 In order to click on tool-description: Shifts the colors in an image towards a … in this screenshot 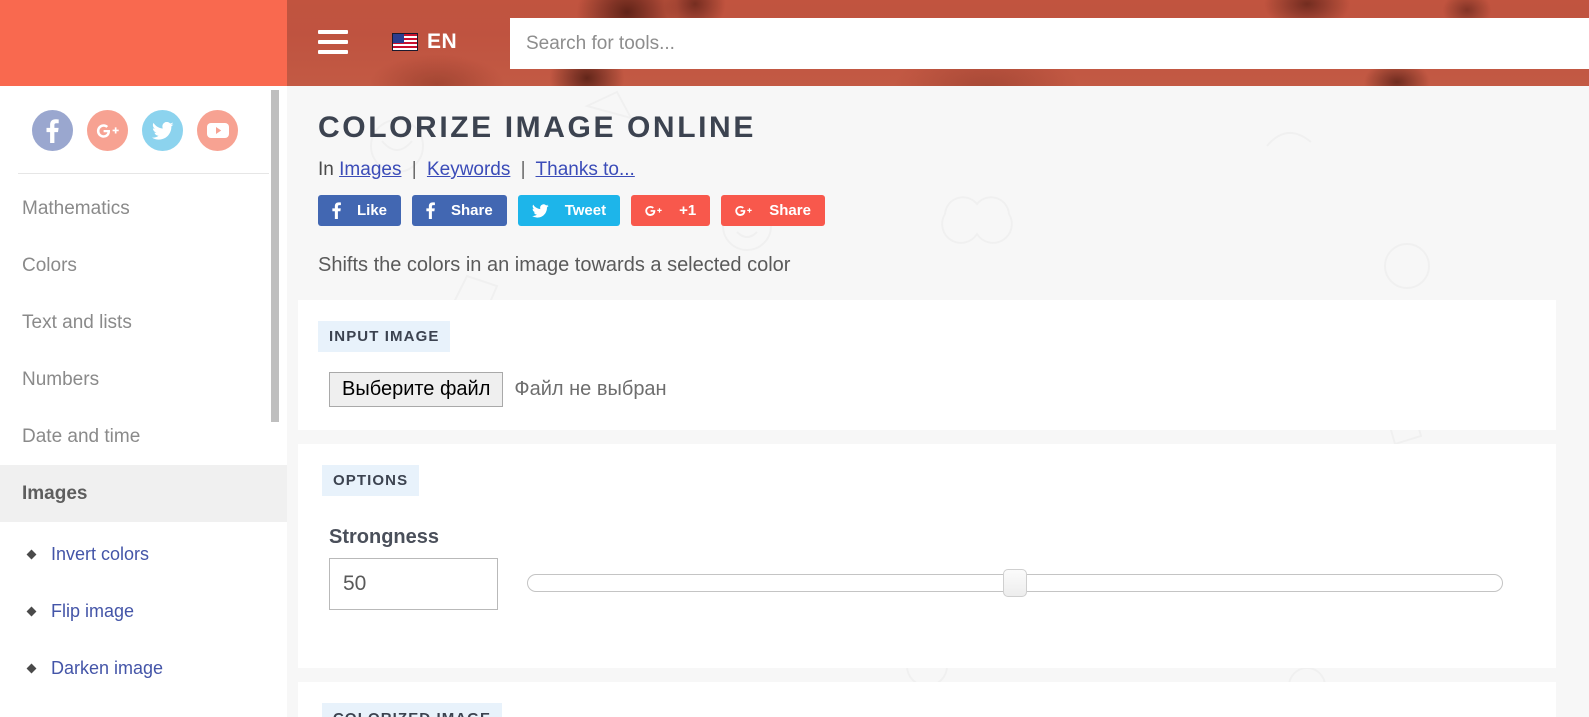, I will do `click(554, 265)`.